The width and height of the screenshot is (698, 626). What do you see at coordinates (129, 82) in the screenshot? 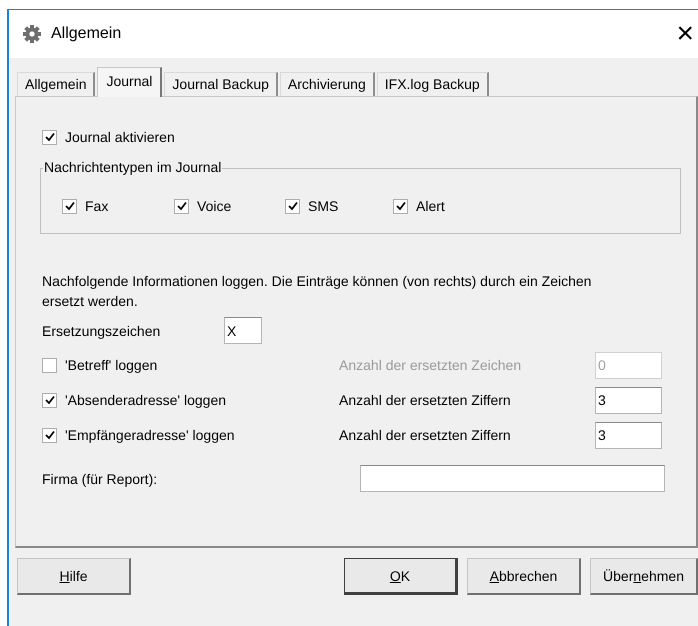
I see `tab: Journal` at bounding box center [129, 82].